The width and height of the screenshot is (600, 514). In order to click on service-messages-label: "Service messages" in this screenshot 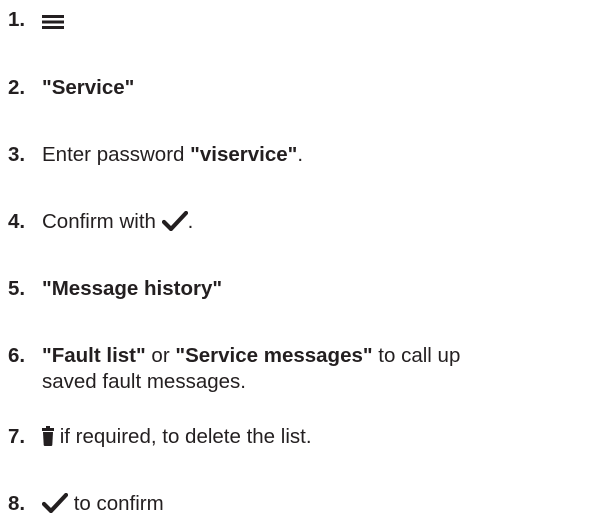, I will do `click(274, 355)`.